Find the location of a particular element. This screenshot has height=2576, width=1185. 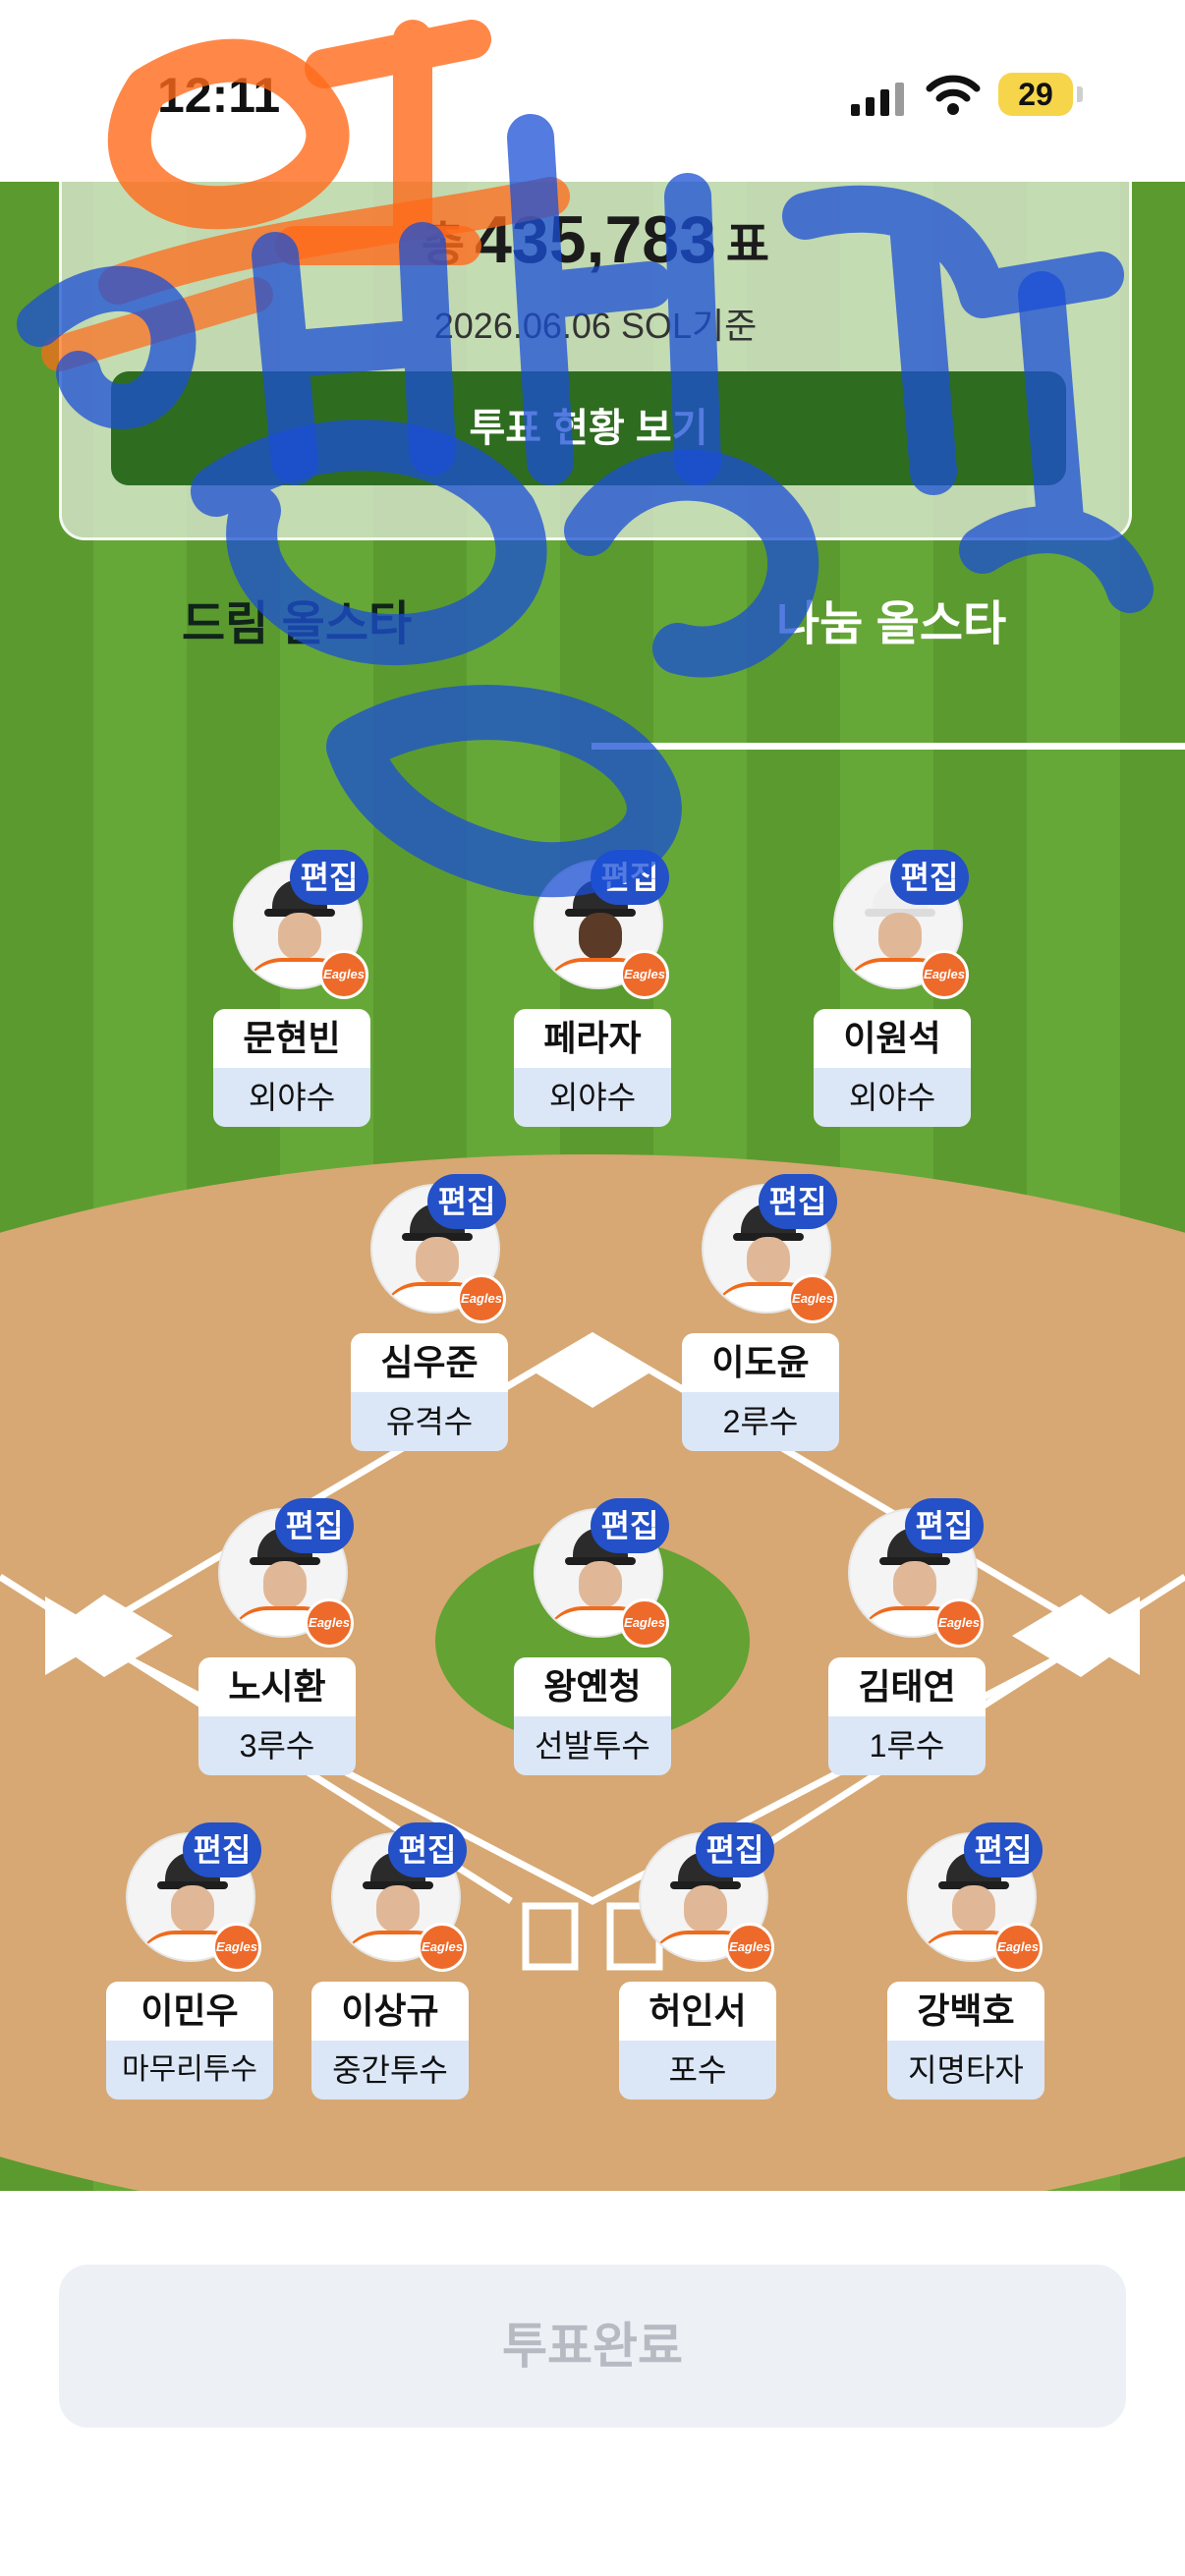

player-name: 심우준 is located at coordinates (430, 1362).